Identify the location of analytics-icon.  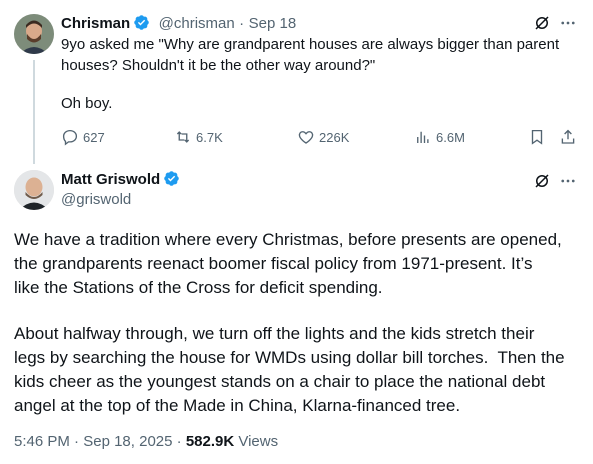
(423, 137).